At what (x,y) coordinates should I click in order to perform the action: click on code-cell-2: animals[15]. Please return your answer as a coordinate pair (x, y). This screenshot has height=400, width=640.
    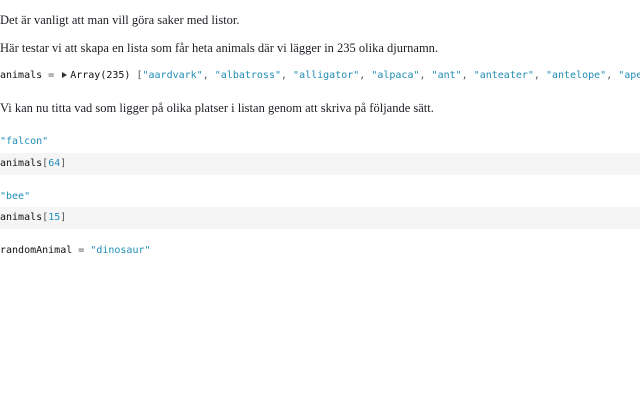
    Looking at the image, I should click on (320, 218).